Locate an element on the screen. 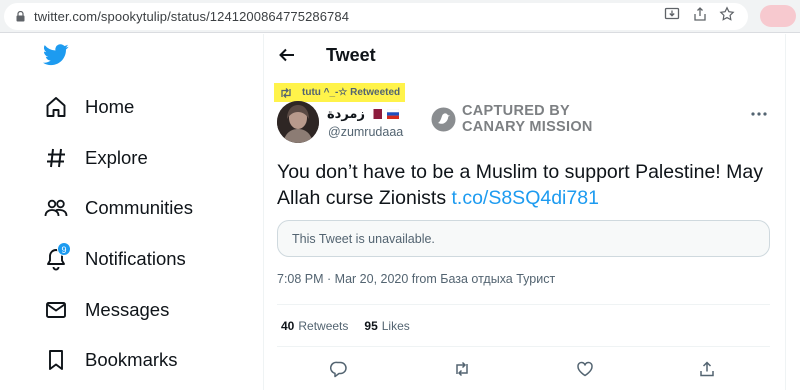 This screenshot has height=390, width=800. avatar is located at coordinates (298, 122).